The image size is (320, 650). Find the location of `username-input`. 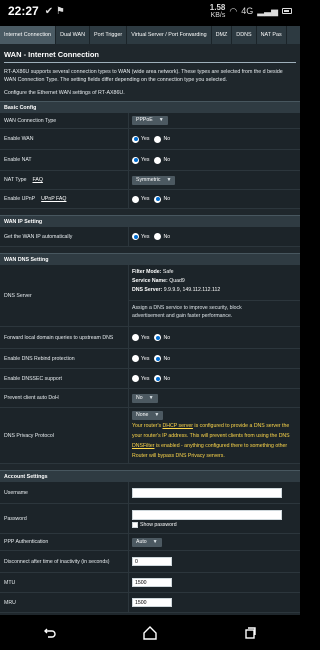

username-input is located at coordinates (207, 492).